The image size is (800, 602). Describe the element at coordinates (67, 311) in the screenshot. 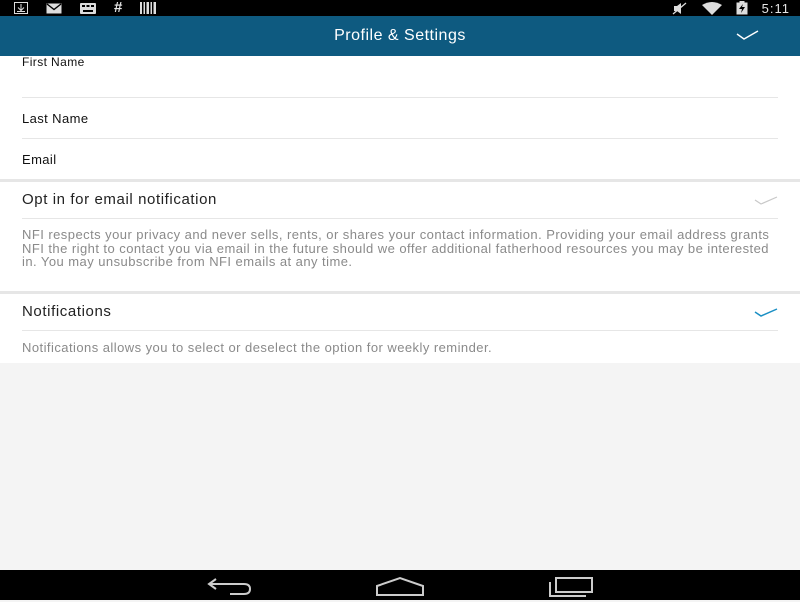

I see `notifications-label: Notifications` at that location.